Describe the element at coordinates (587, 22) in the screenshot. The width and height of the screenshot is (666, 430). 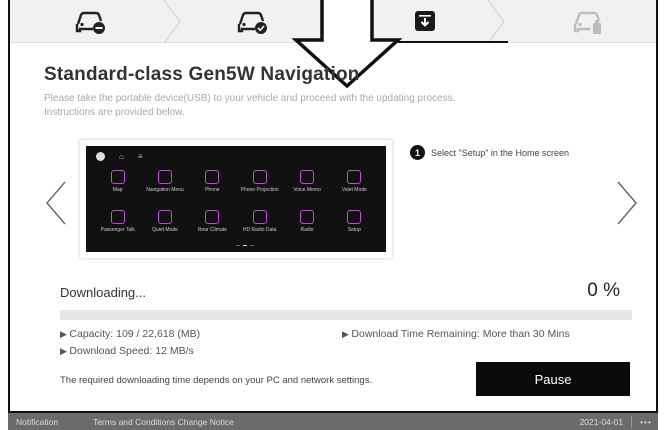
I see `car-usb-icon` at that location.